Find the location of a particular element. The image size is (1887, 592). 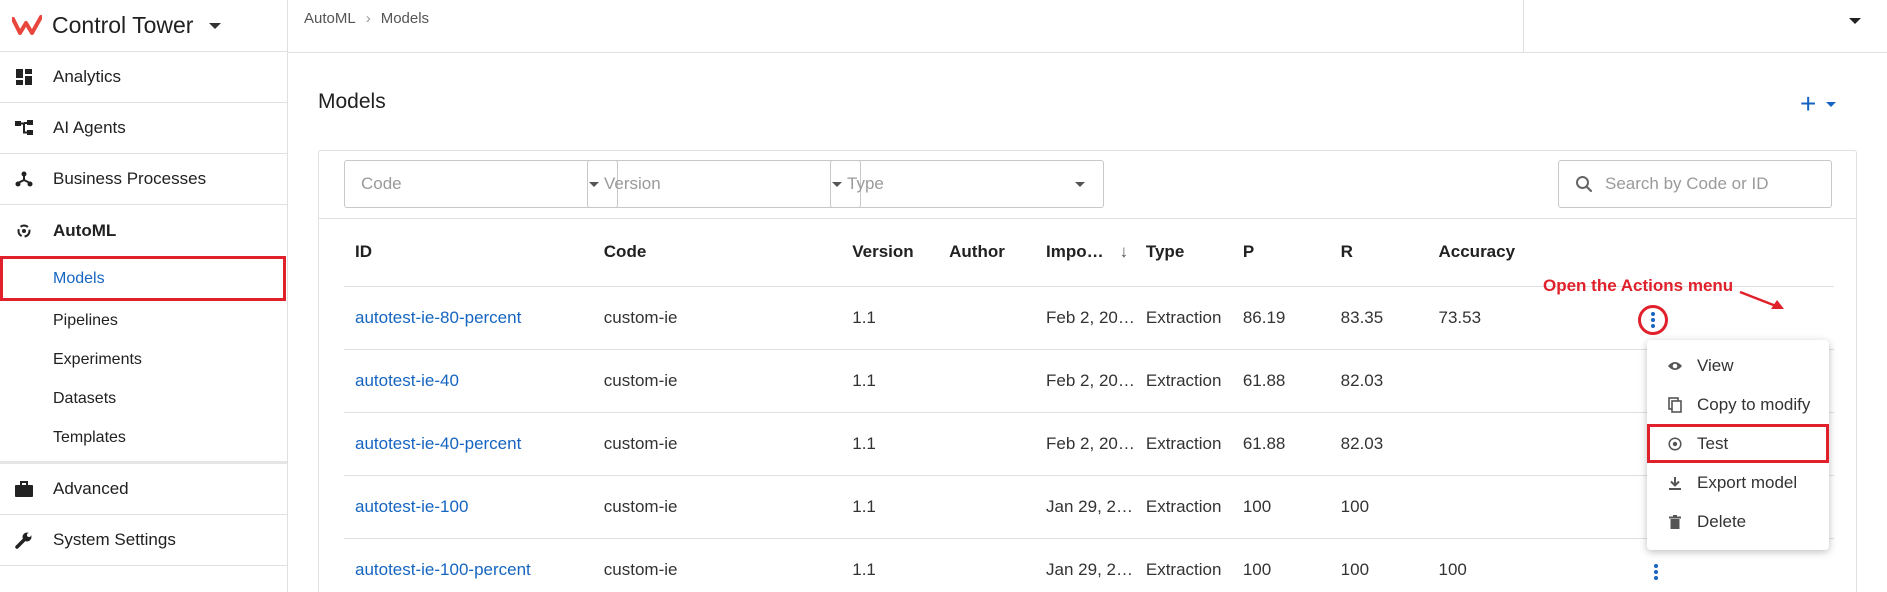

menu-item-delete: Delete is located at coordinates (1738, 521).